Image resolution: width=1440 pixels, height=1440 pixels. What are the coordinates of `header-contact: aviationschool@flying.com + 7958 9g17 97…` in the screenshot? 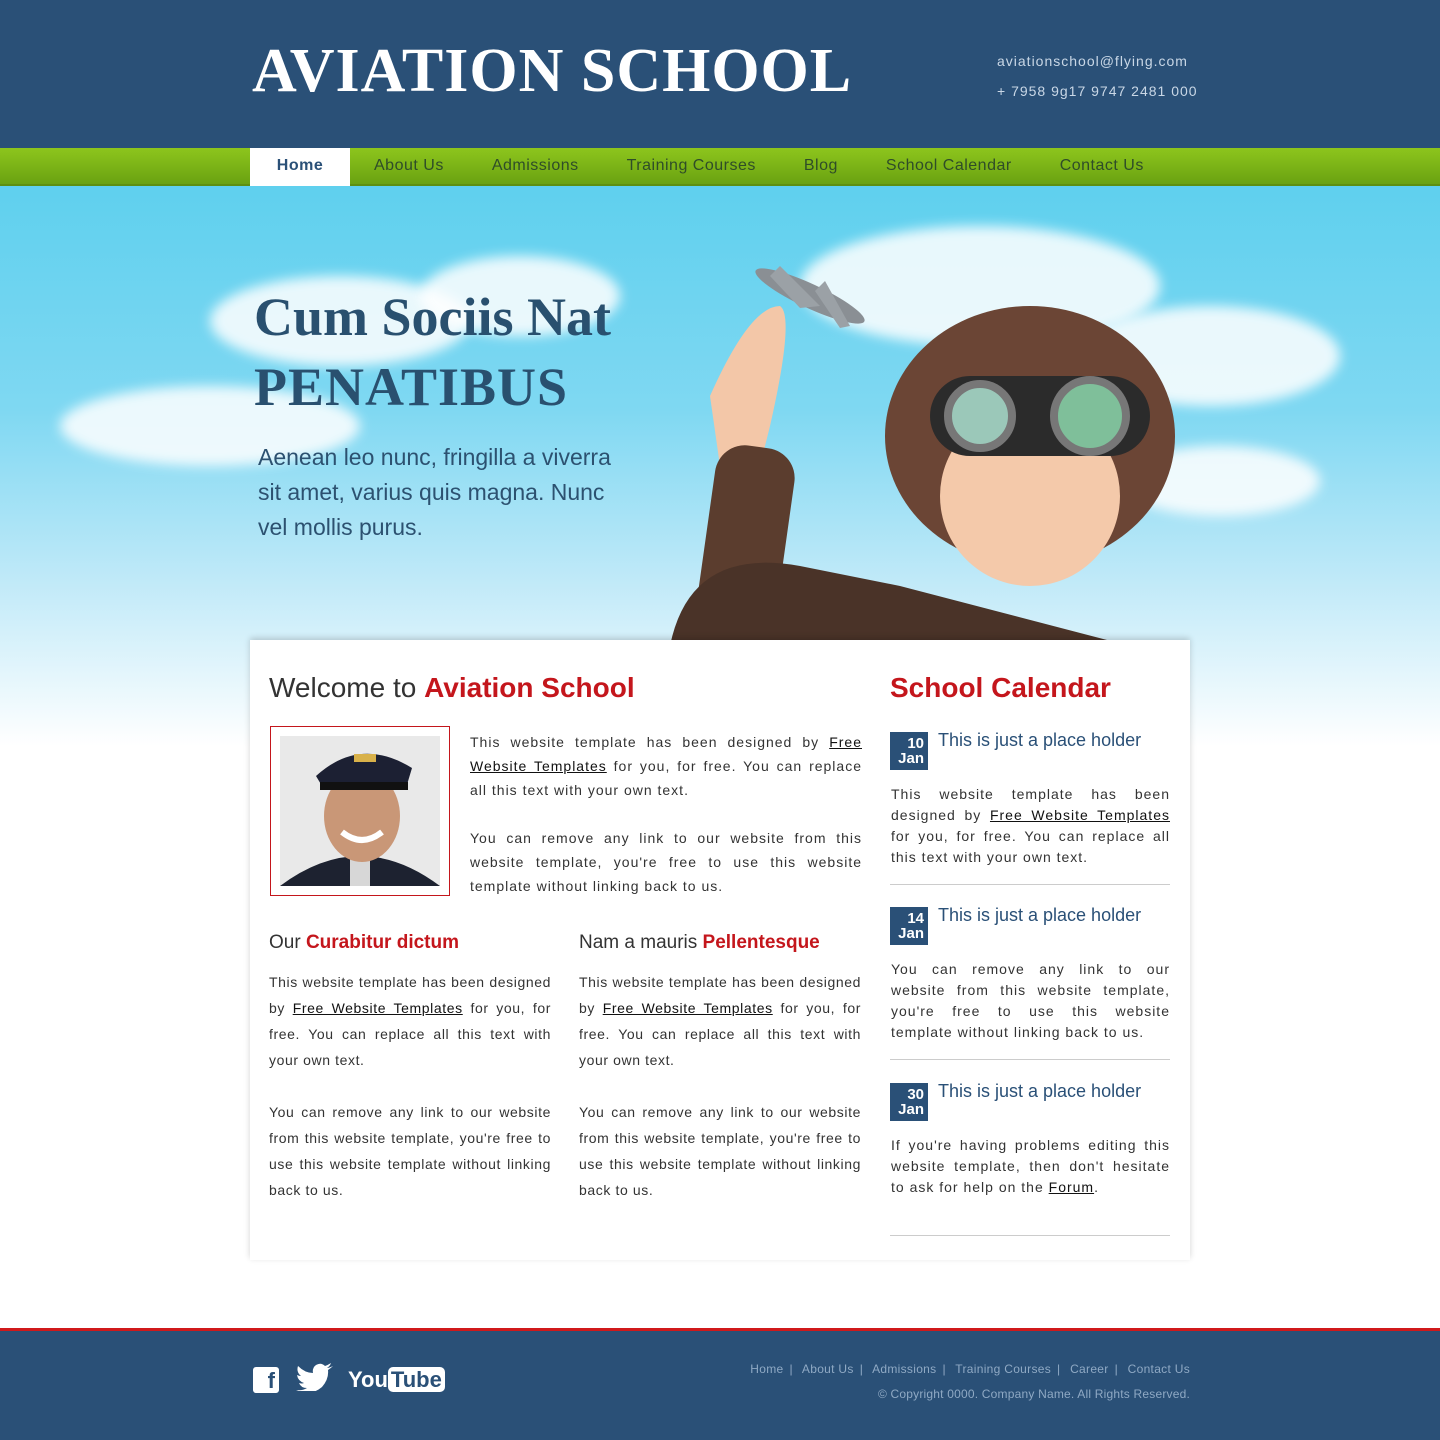 It's located at (1097, 76).